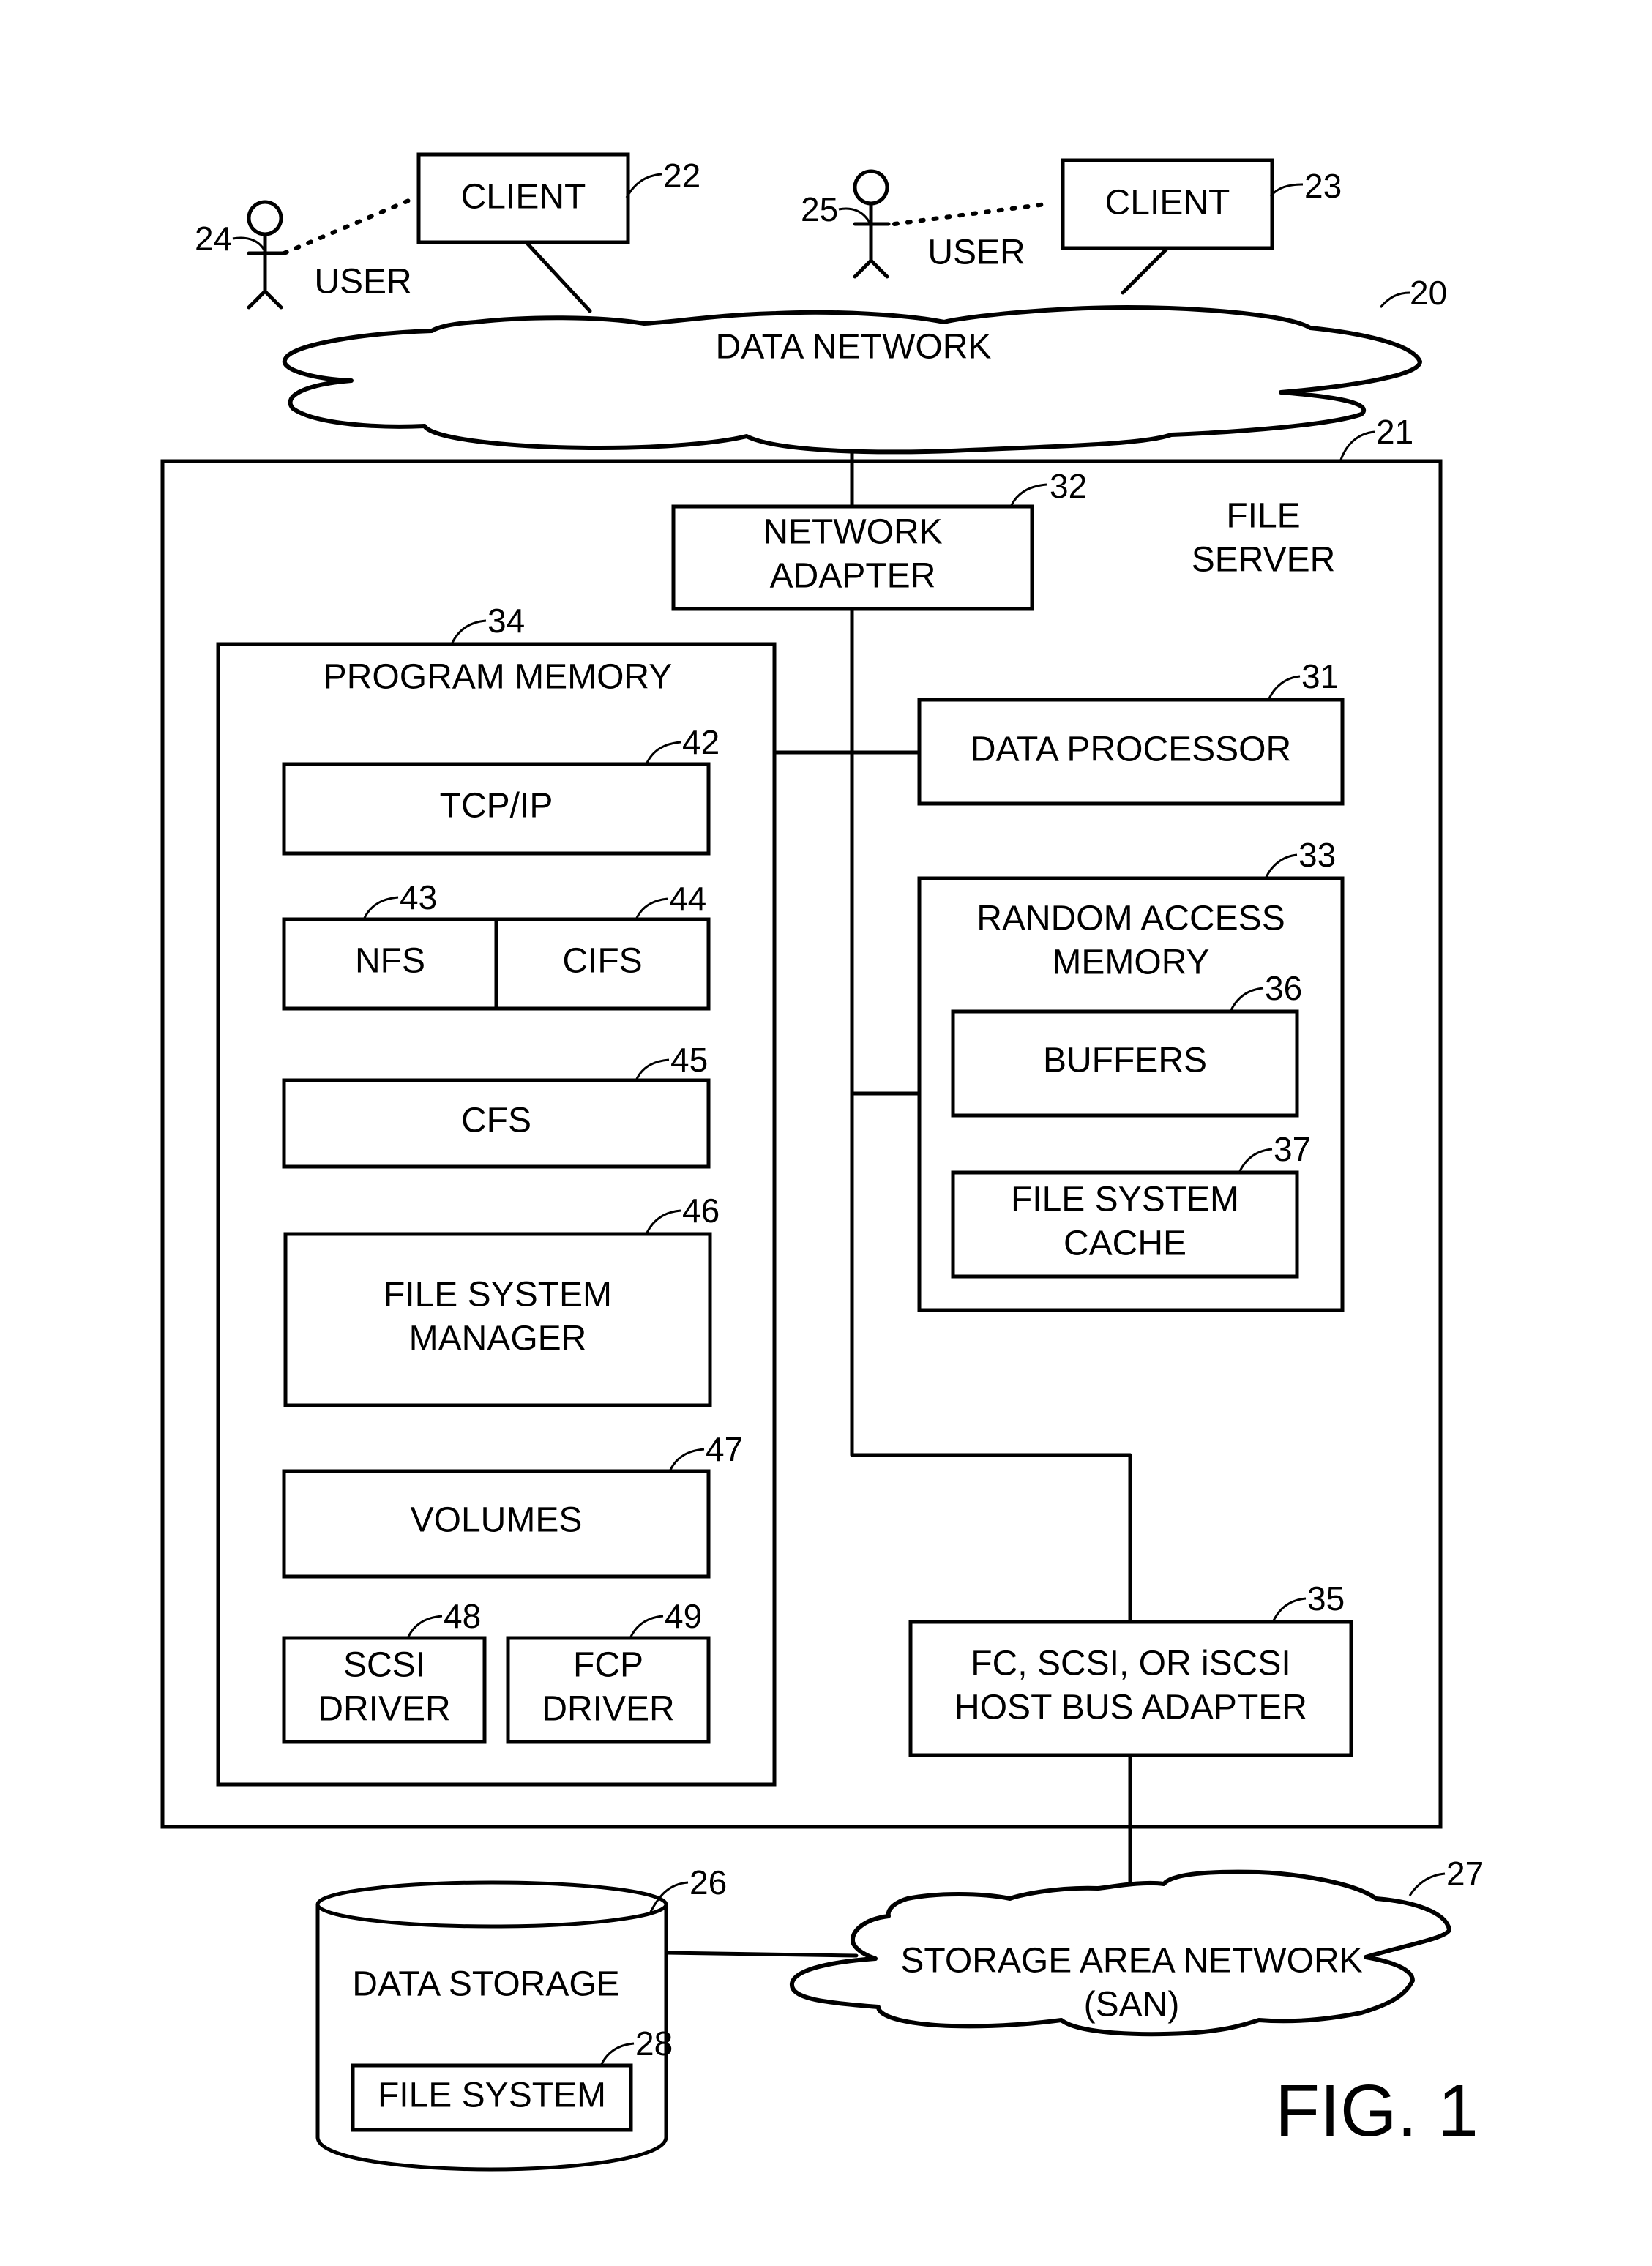  What do you see at coordinates (701, 742) in the screenshot?
I see `ref-42: 42` at bounding box center [701, 742].